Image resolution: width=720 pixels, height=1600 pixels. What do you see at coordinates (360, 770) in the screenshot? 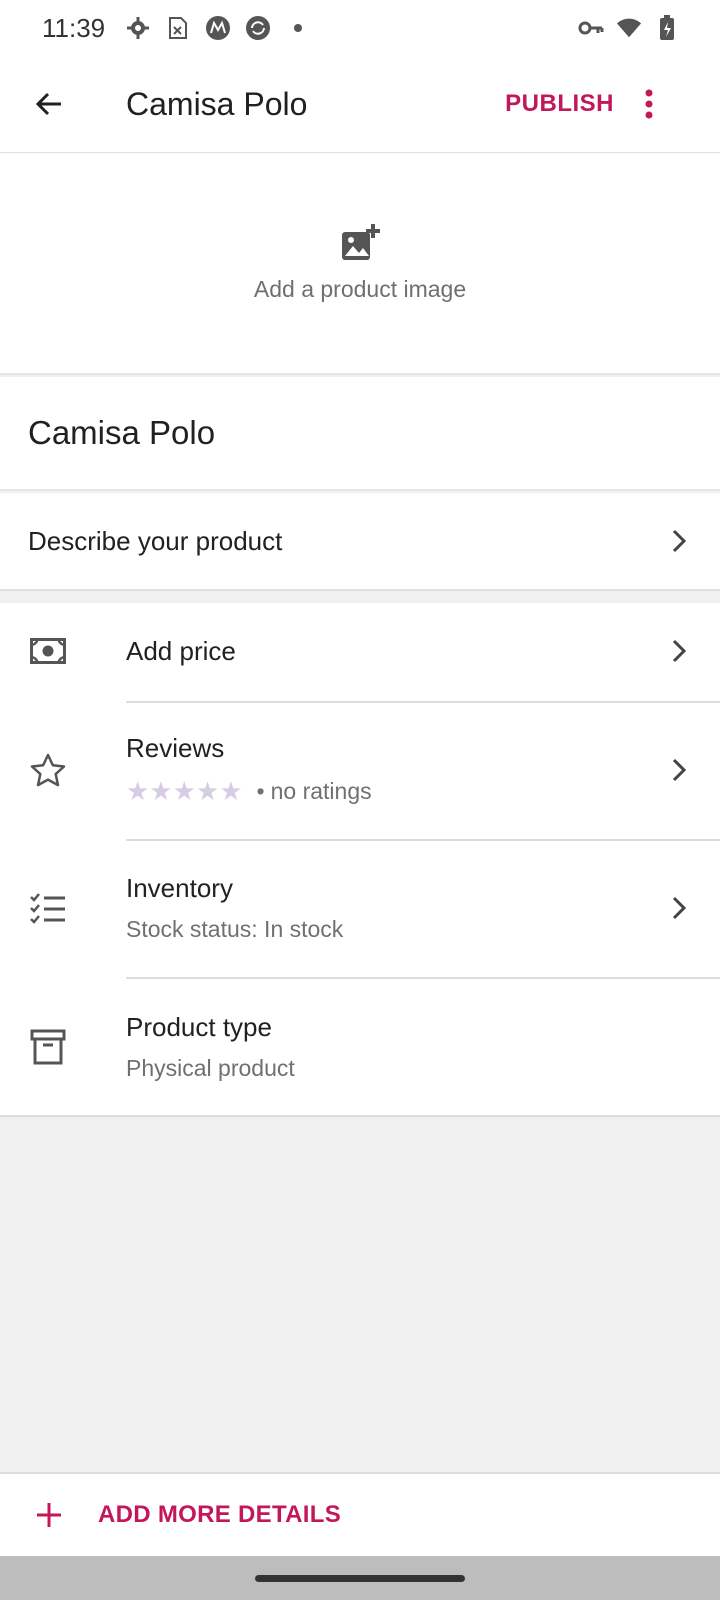
I see `reviews-row: Reviews ★★★★★ • no ratings` at bounding box center [360, 770].